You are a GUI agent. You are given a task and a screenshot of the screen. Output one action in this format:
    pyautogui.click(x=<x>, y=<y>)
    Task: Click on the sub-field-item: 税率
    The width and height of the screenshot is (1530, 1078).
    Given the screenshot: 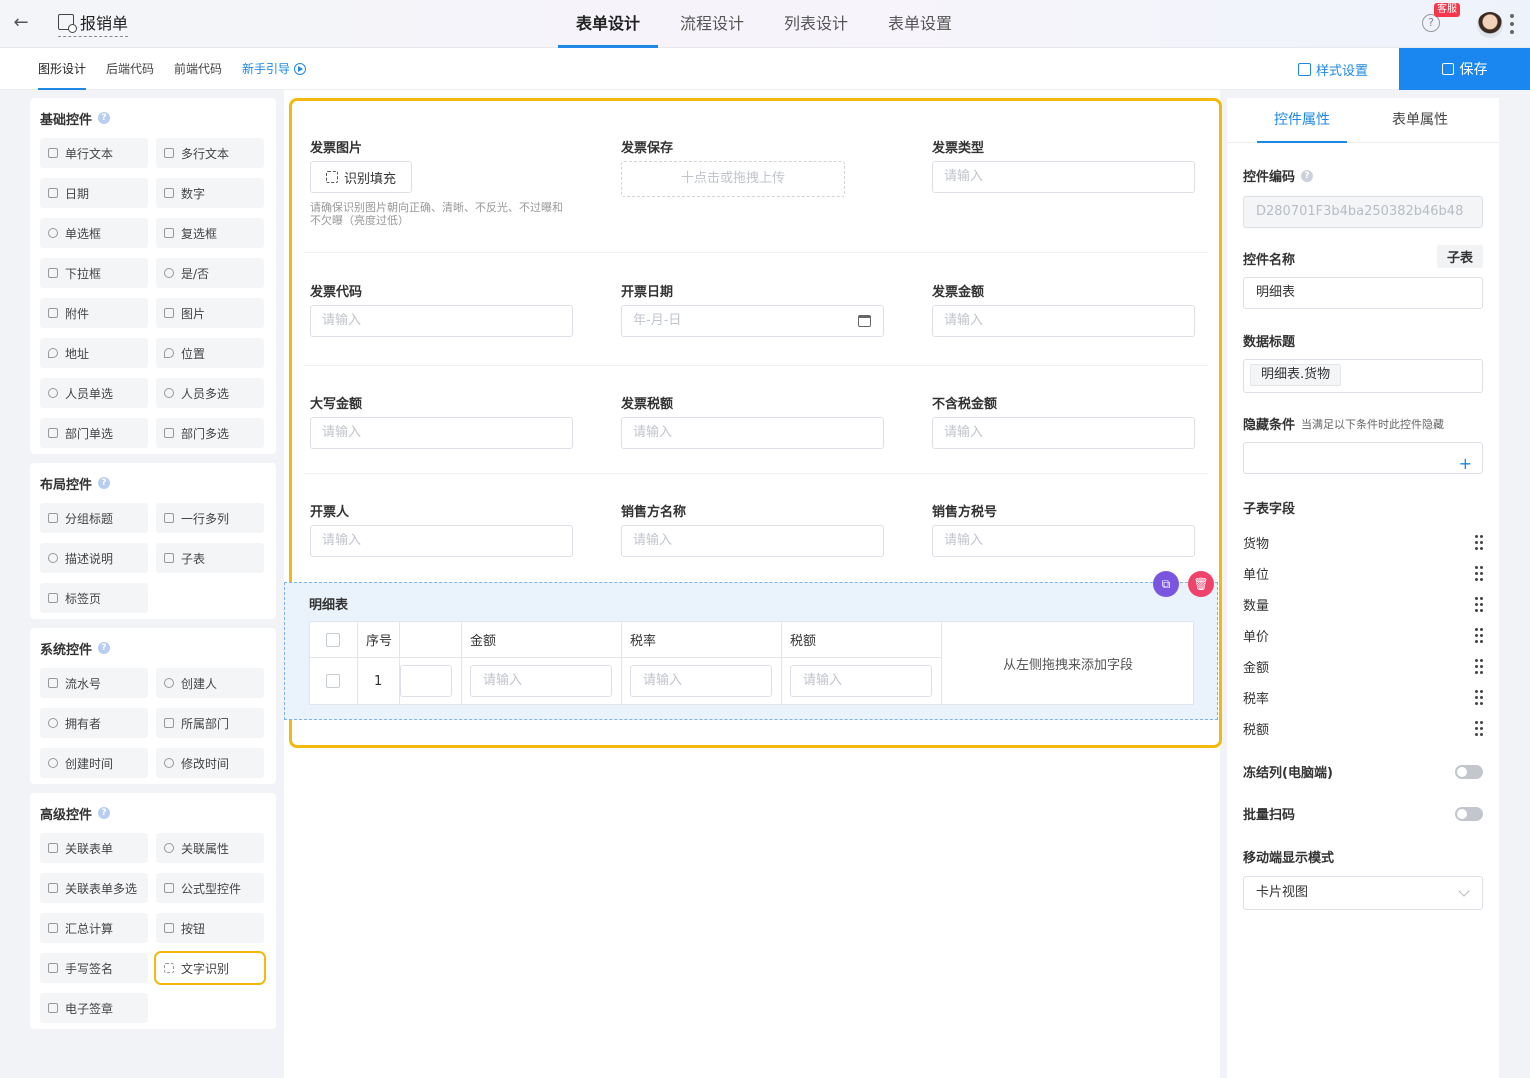 What is the action you would take?
    pyautogui.click(x=1363, y=697)
    